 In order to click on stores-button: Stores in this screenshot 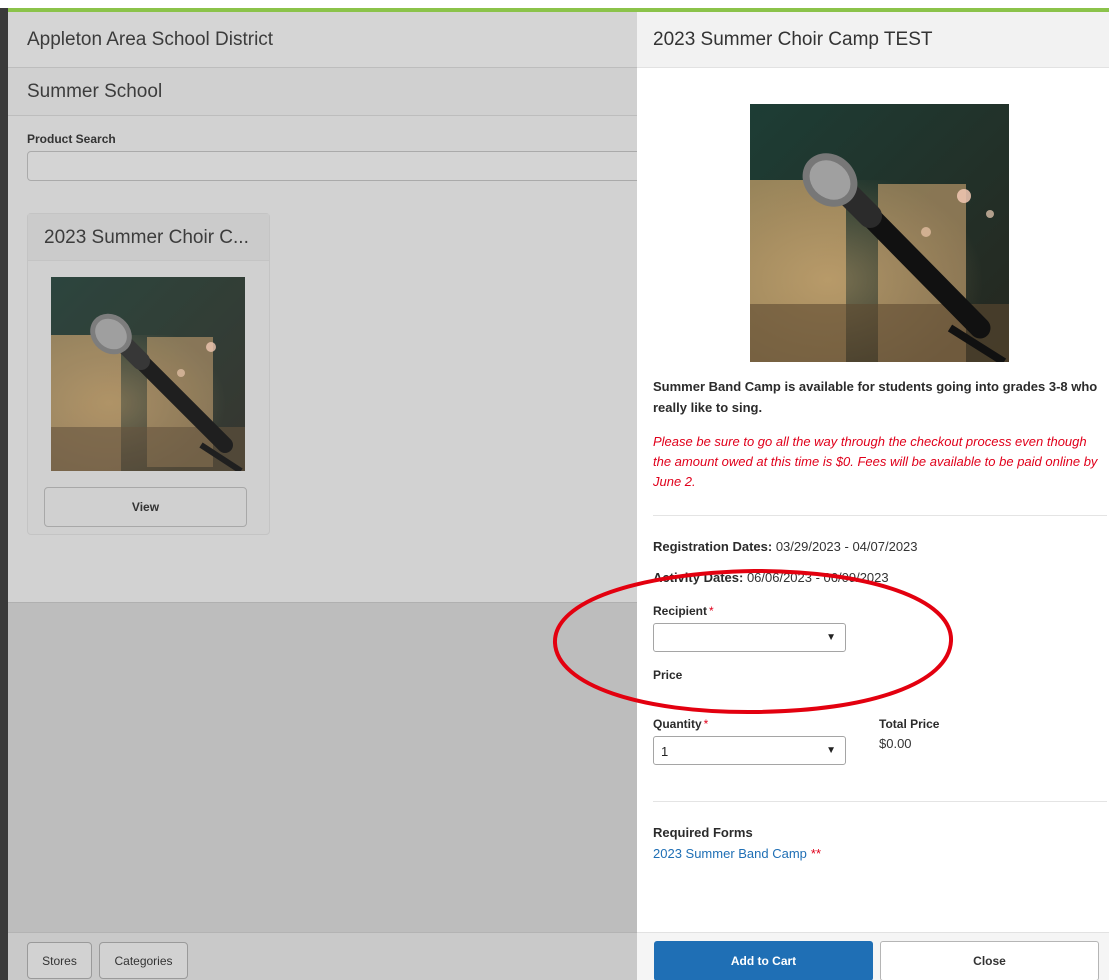, I will do `click(59, 960)`.